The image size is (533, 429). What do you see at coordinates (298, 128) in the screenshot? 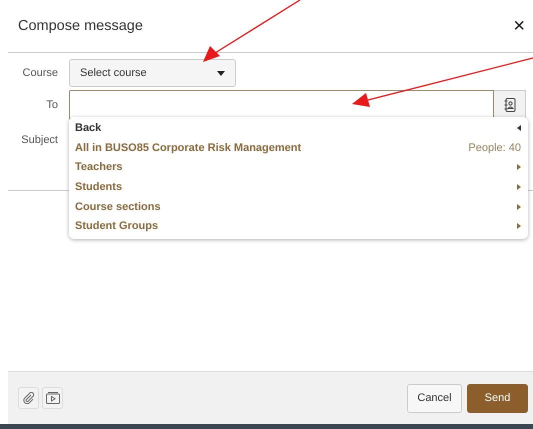
I see `back-menu-item: Back` at bounding box center [298, 128].